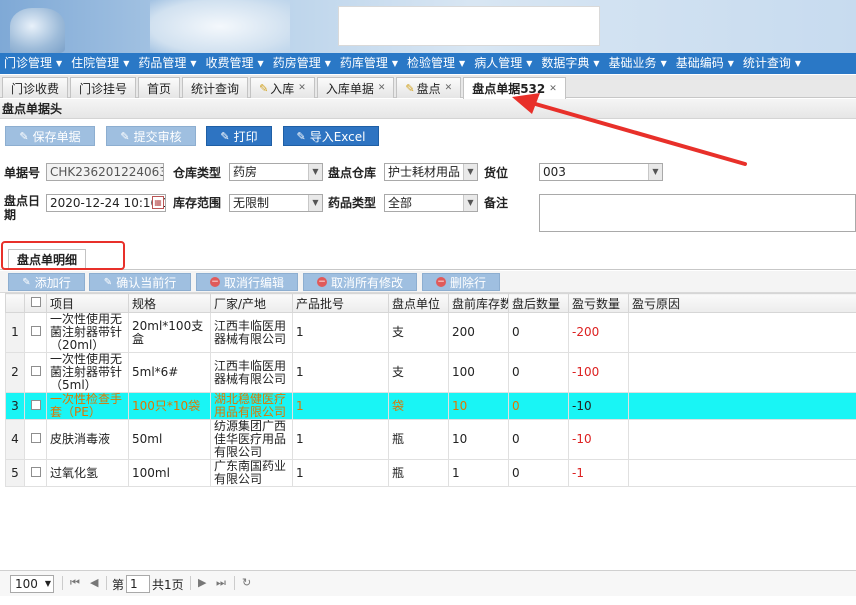 The width and height of the screenshot is (856, 605). I want to click on page-number-input: 1, so click(138, 584).